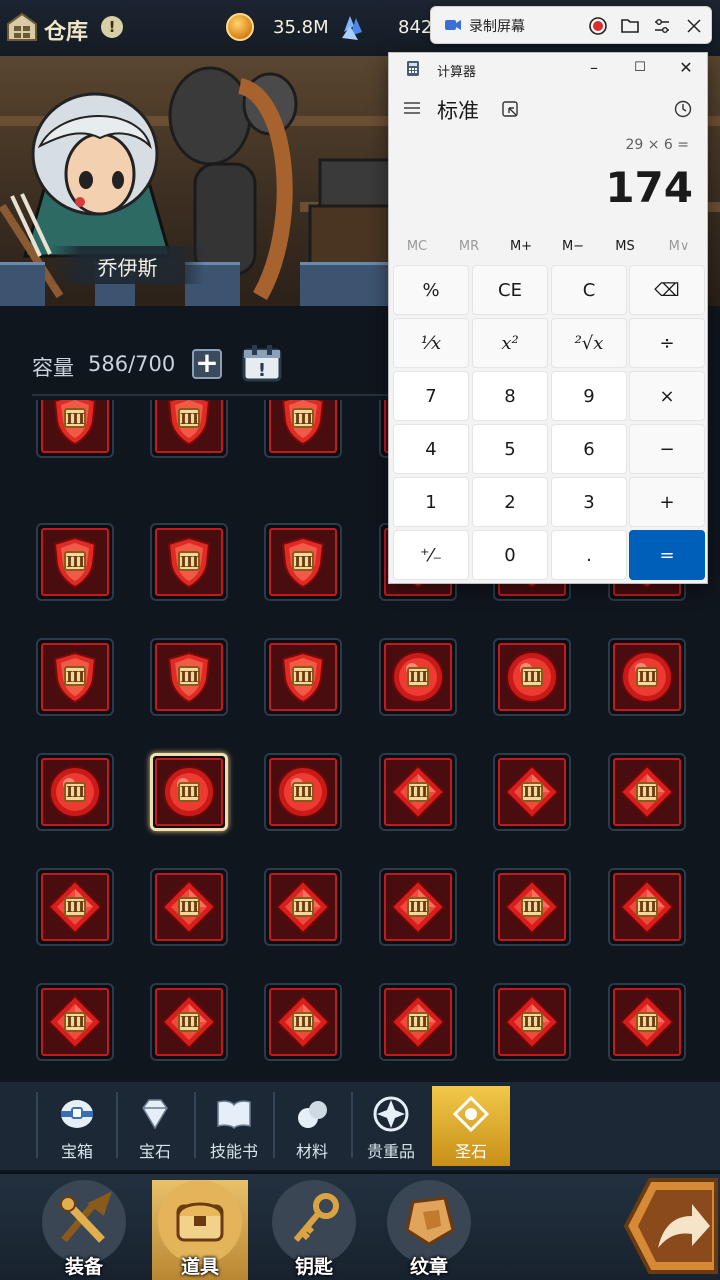 This screenshot has width=720, height=1280. Describe the element at coordinates (667, 449) in the screenshot. I see `subtract-key: −` at that location.